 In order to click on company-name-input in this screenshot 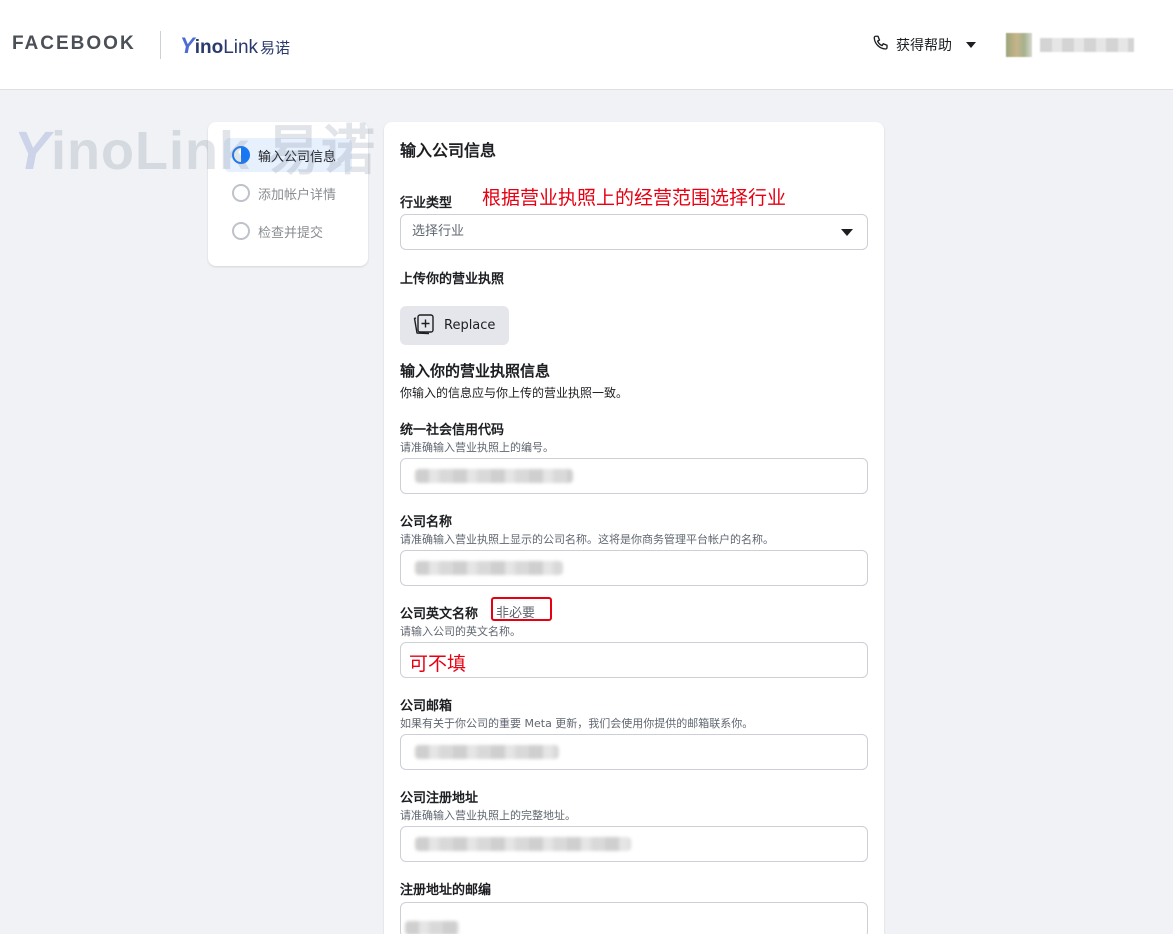, I will do `click(634, 568)`.